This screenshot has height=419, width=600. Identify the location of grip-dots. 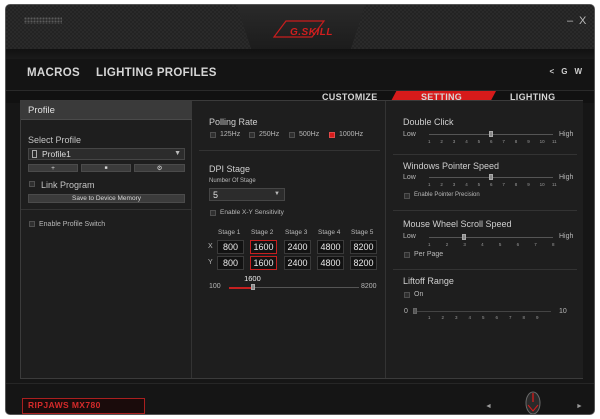
(43, 20).